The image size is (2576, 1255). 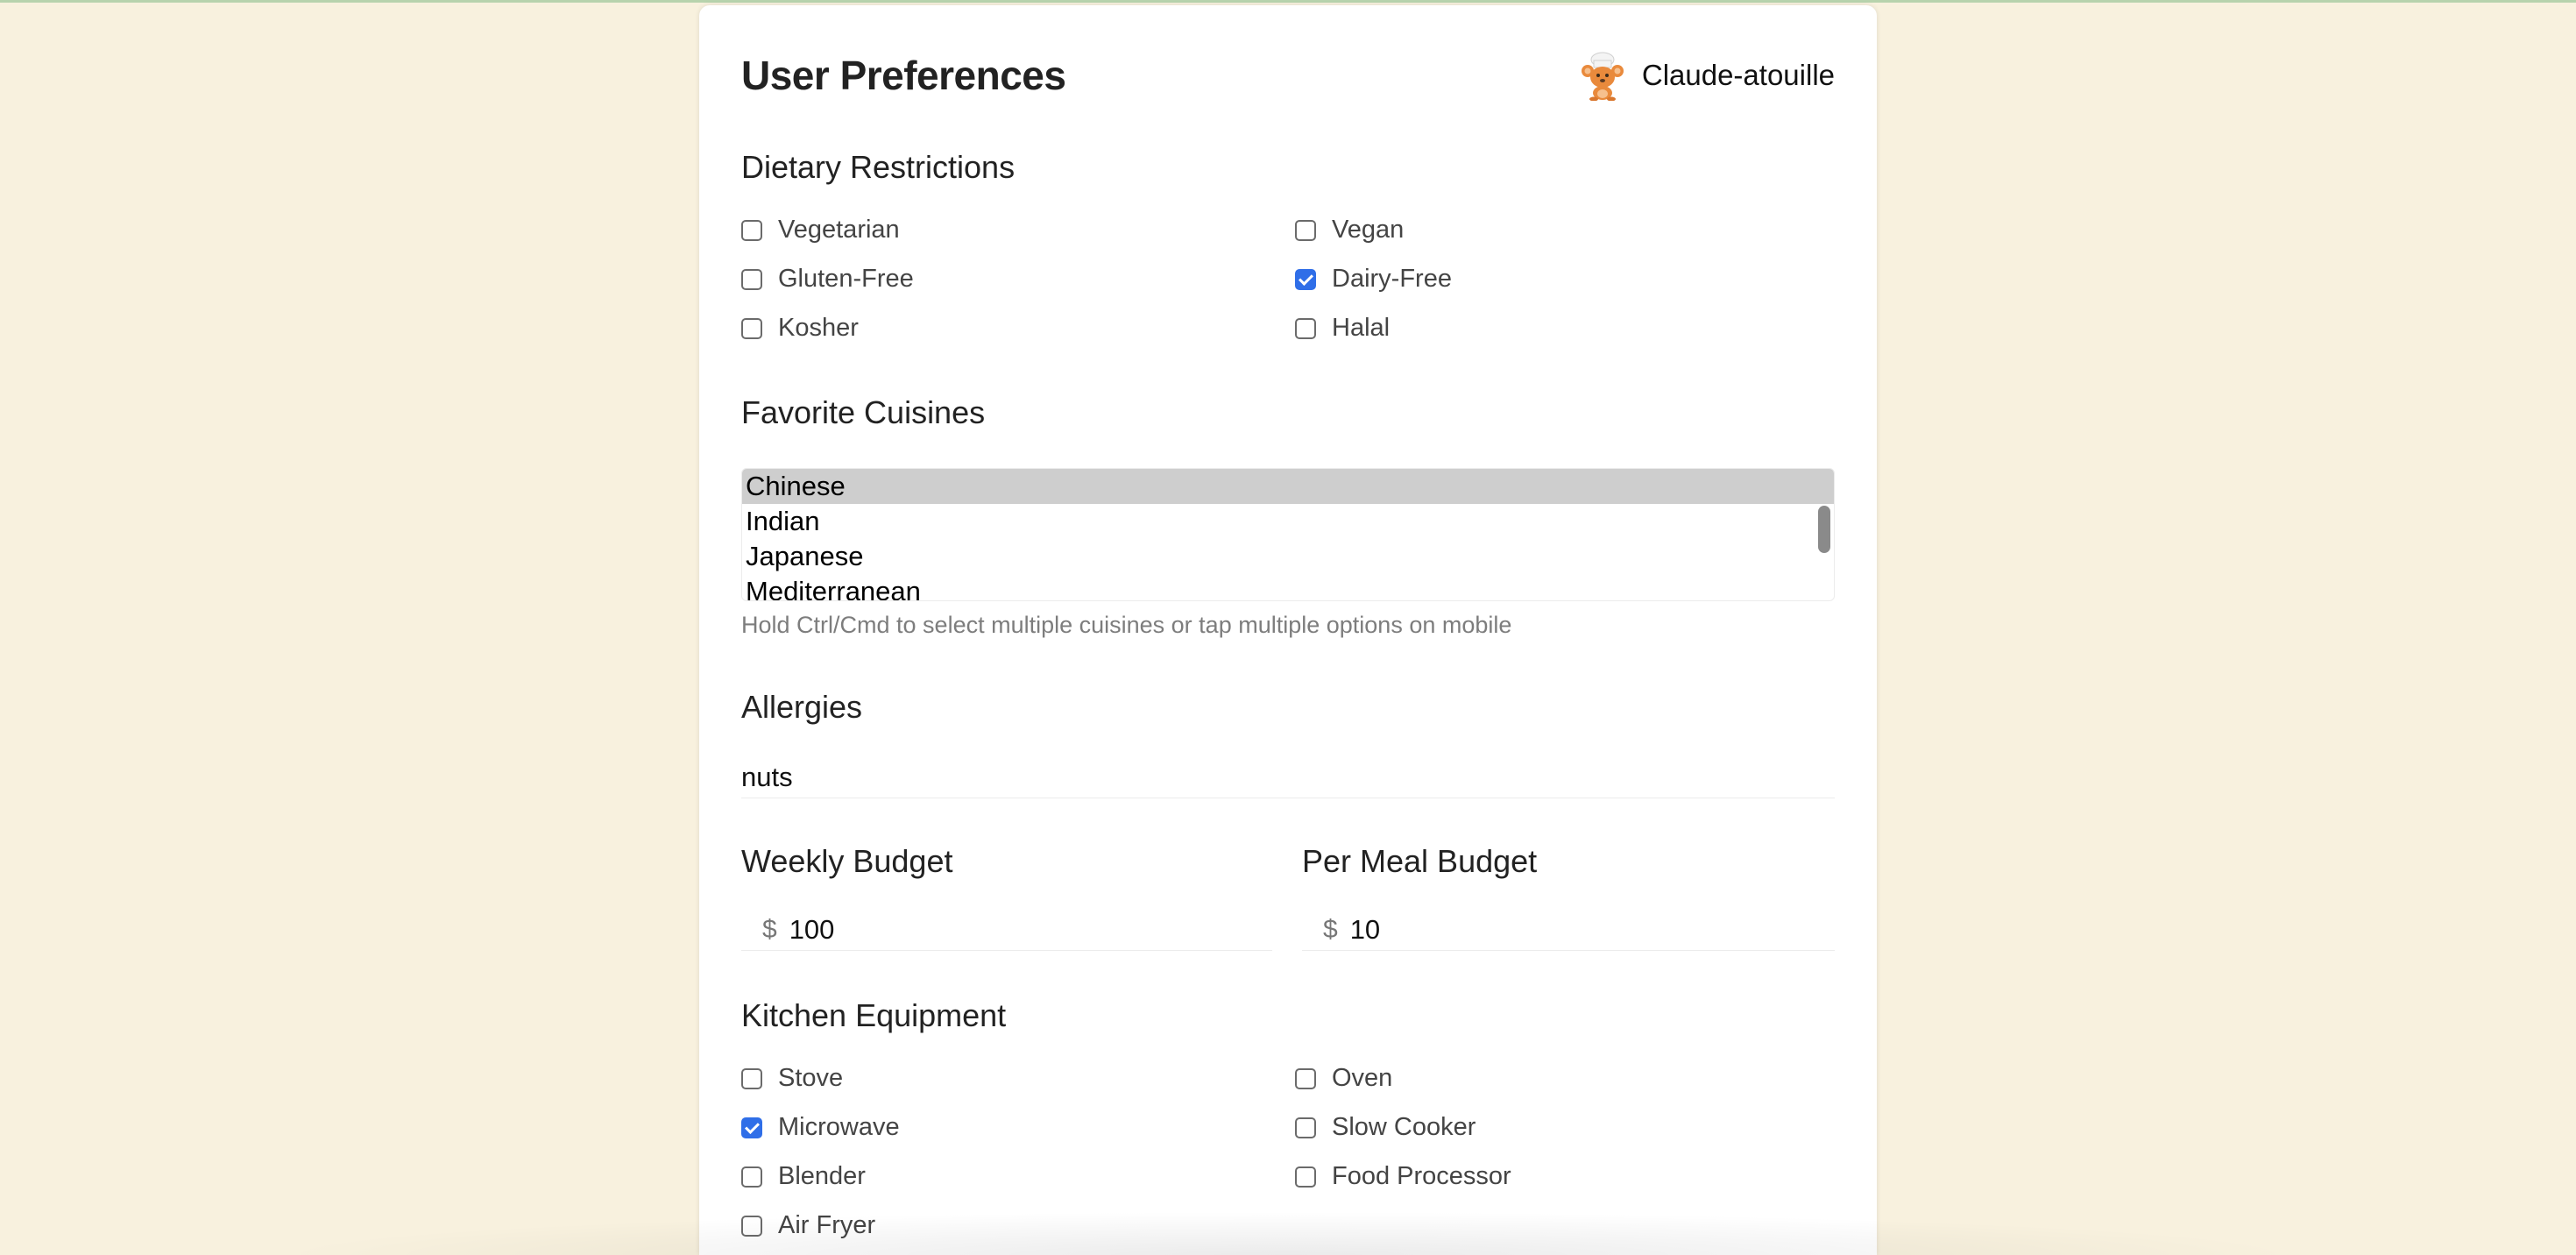 I want to click on dietary-option-gluten-free: Gluten-Free, so click(x=827, y=279).